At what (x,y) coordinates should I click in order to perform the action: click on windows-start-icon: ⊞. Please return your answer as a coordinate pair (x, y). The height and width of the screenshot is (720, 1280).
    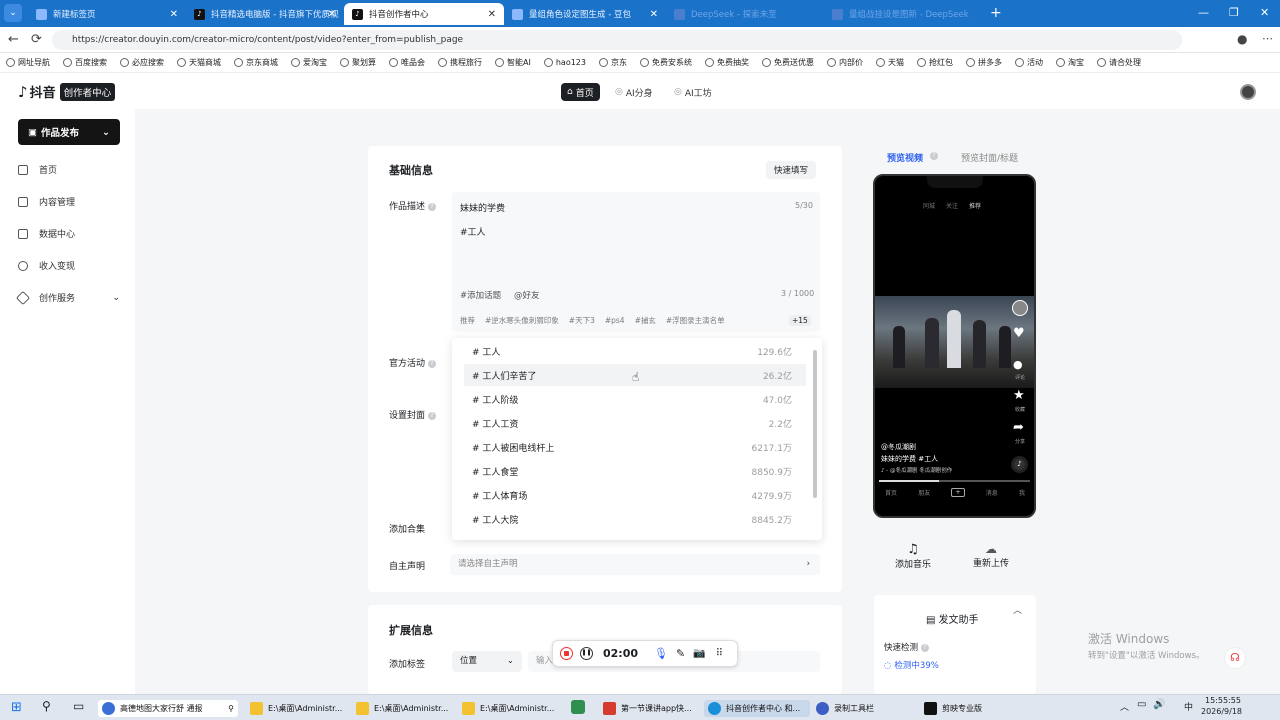
    Looking at the image, I should click on (16, 707).